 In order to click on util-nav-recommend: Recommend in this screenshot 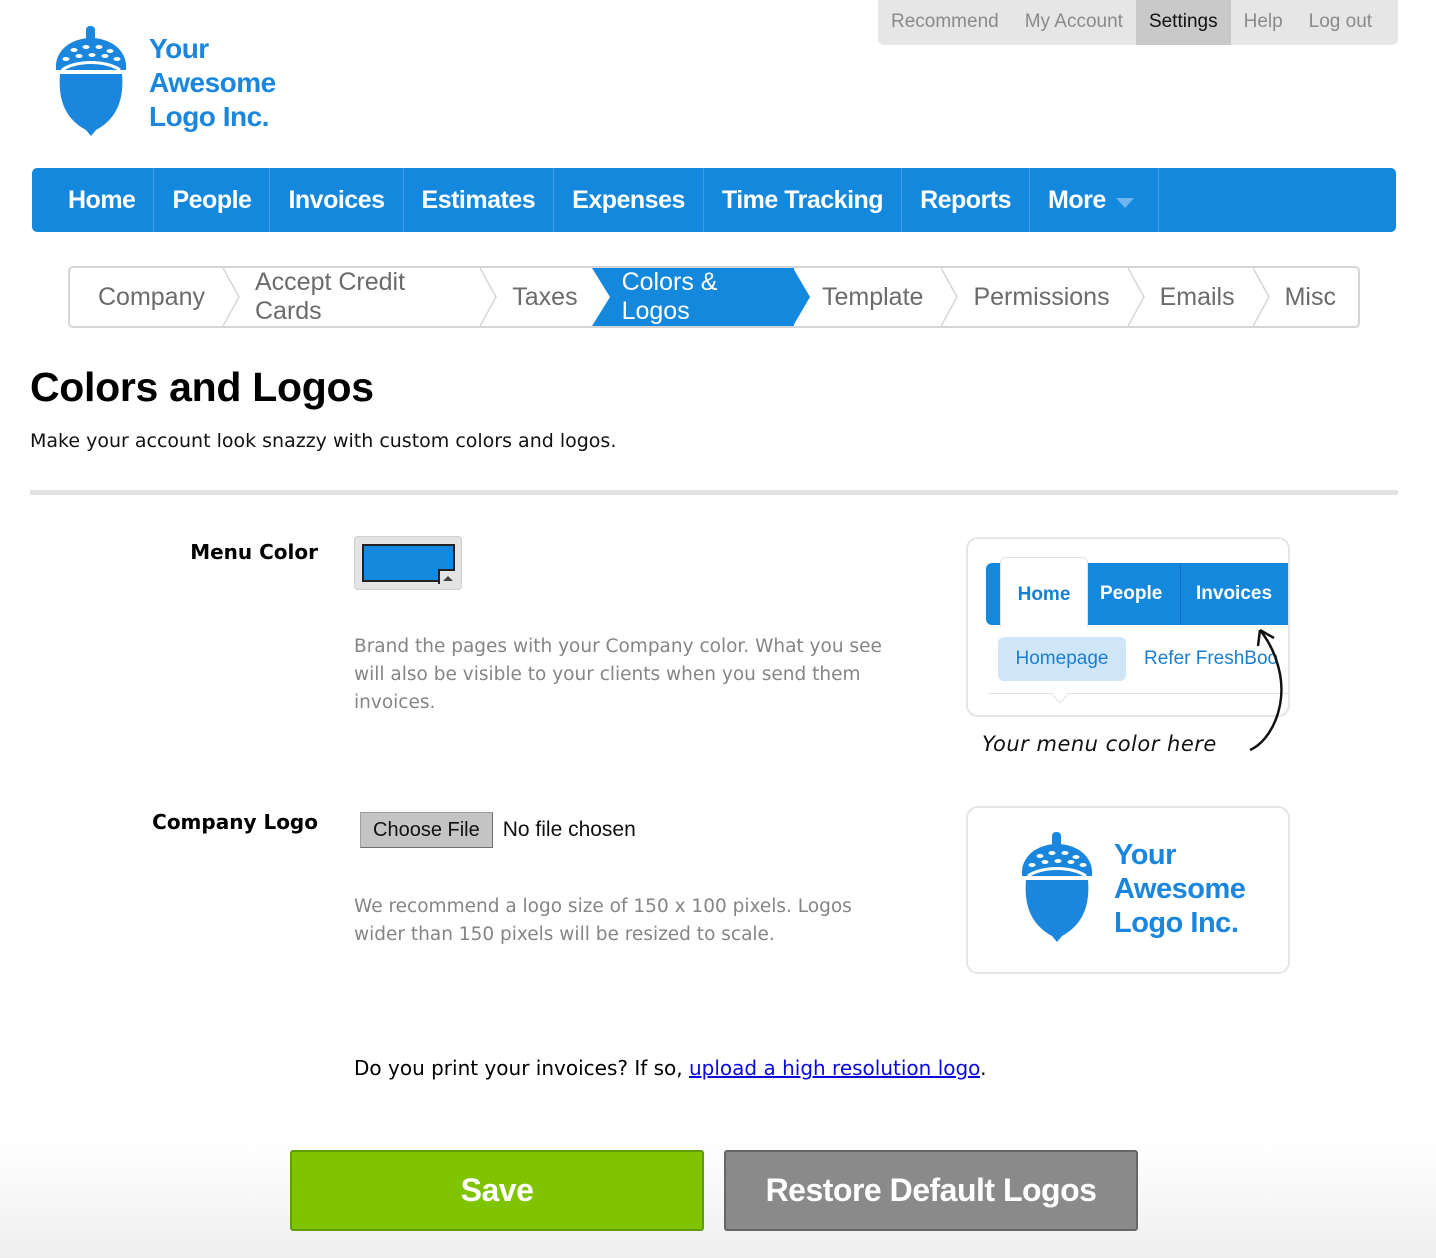, I will do `click(945, 22)`.